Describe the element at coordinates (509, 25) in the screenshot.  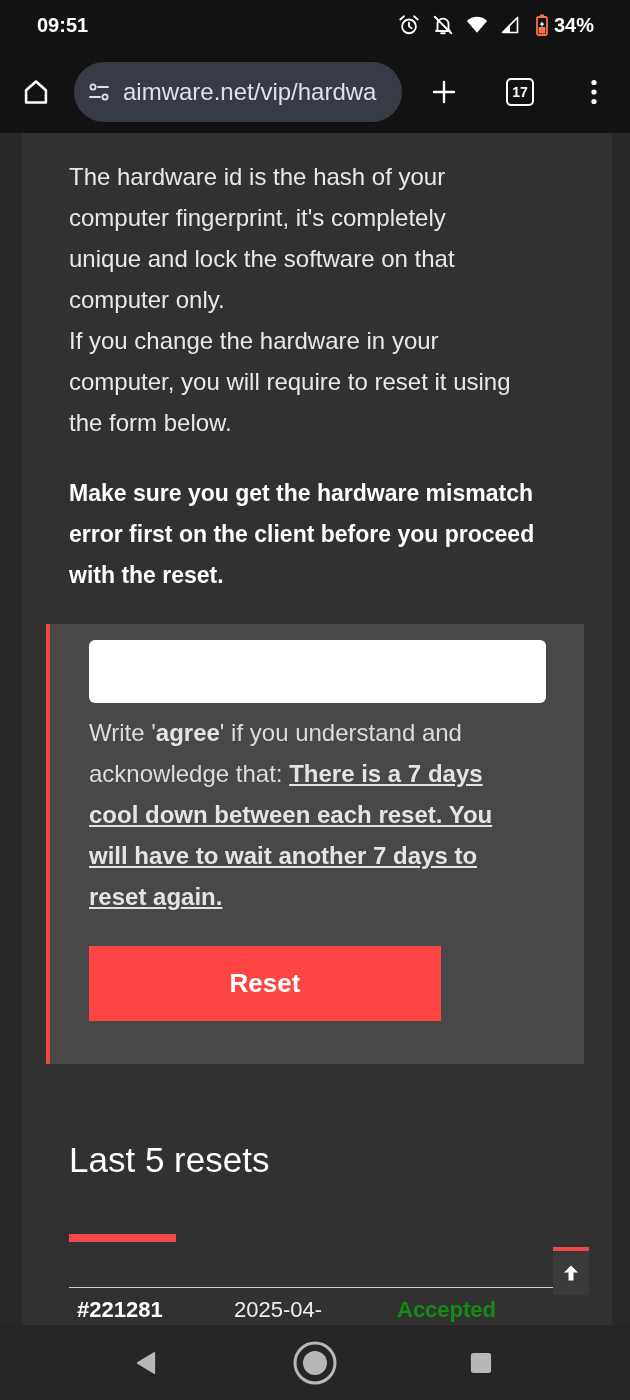
I see `signal-icon` at that location.